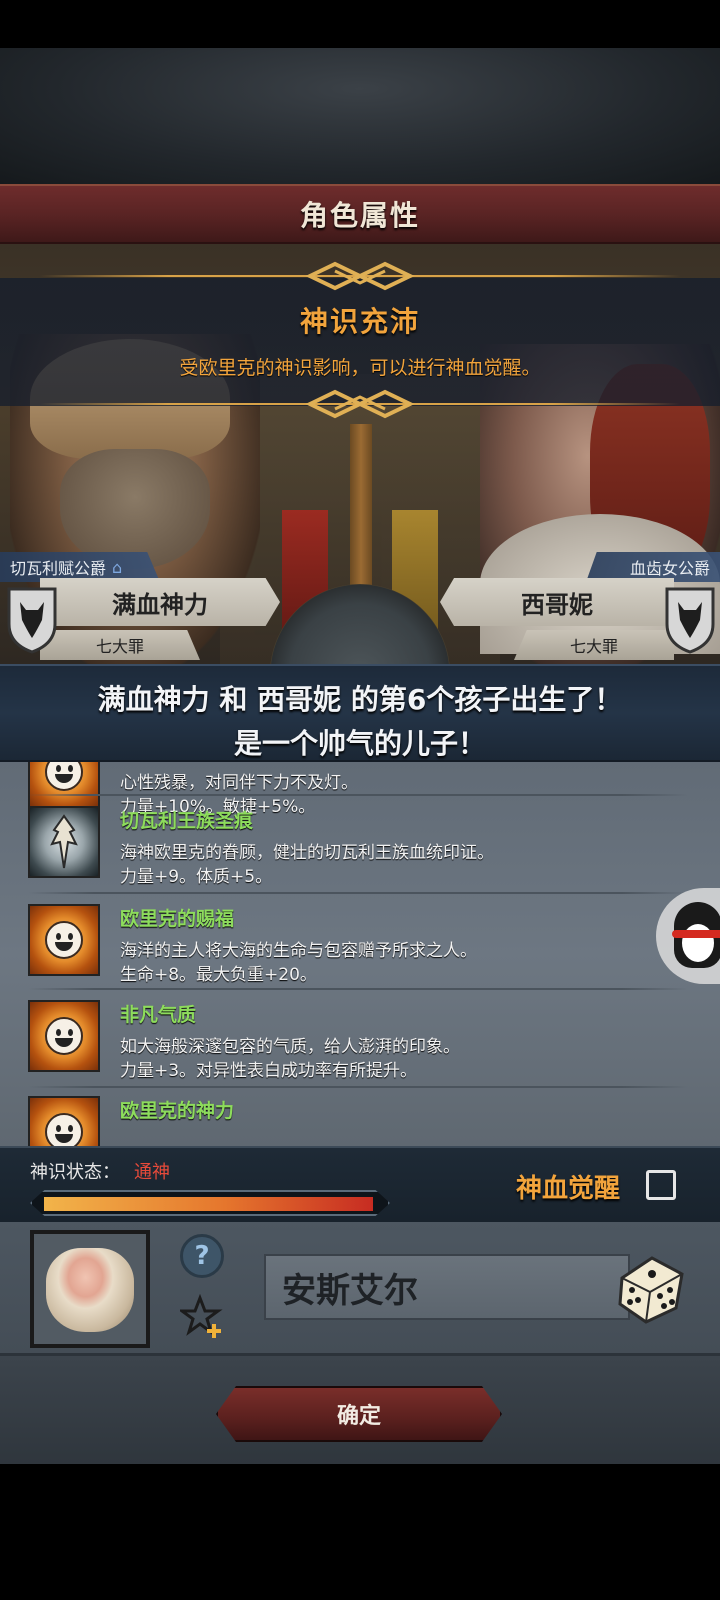  What do you see at coordinates (239, 783) in the screenshot?
I see `trait-description: 心性残暴，对同伴下力不及灯。` at bounding box center [239, 783].